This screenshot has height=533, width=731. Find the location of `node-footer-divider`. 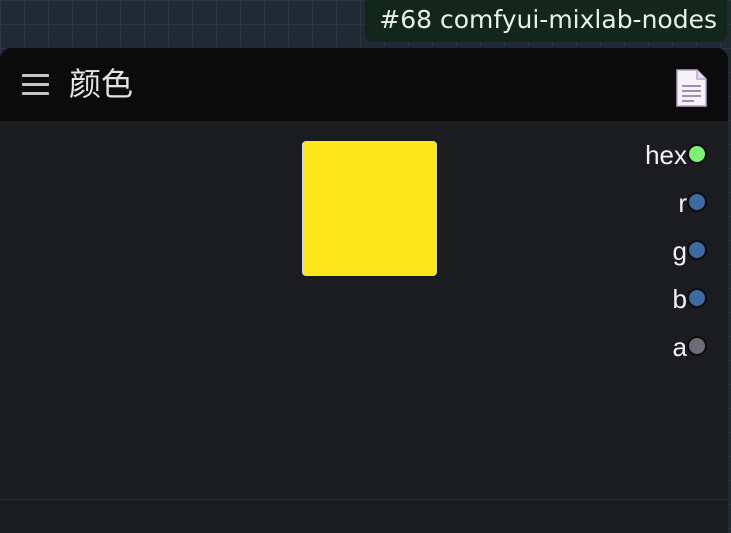

node-footer-divider is located at coordinates (364, 499).